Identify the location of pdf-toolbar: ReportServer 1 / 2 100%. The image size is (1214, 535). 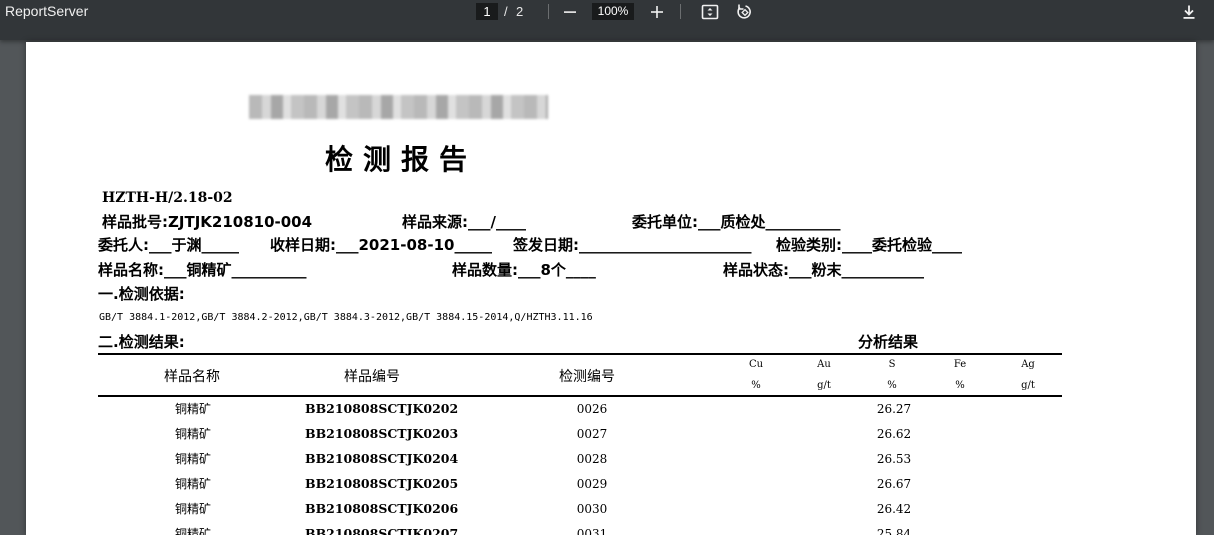
(607, 20).